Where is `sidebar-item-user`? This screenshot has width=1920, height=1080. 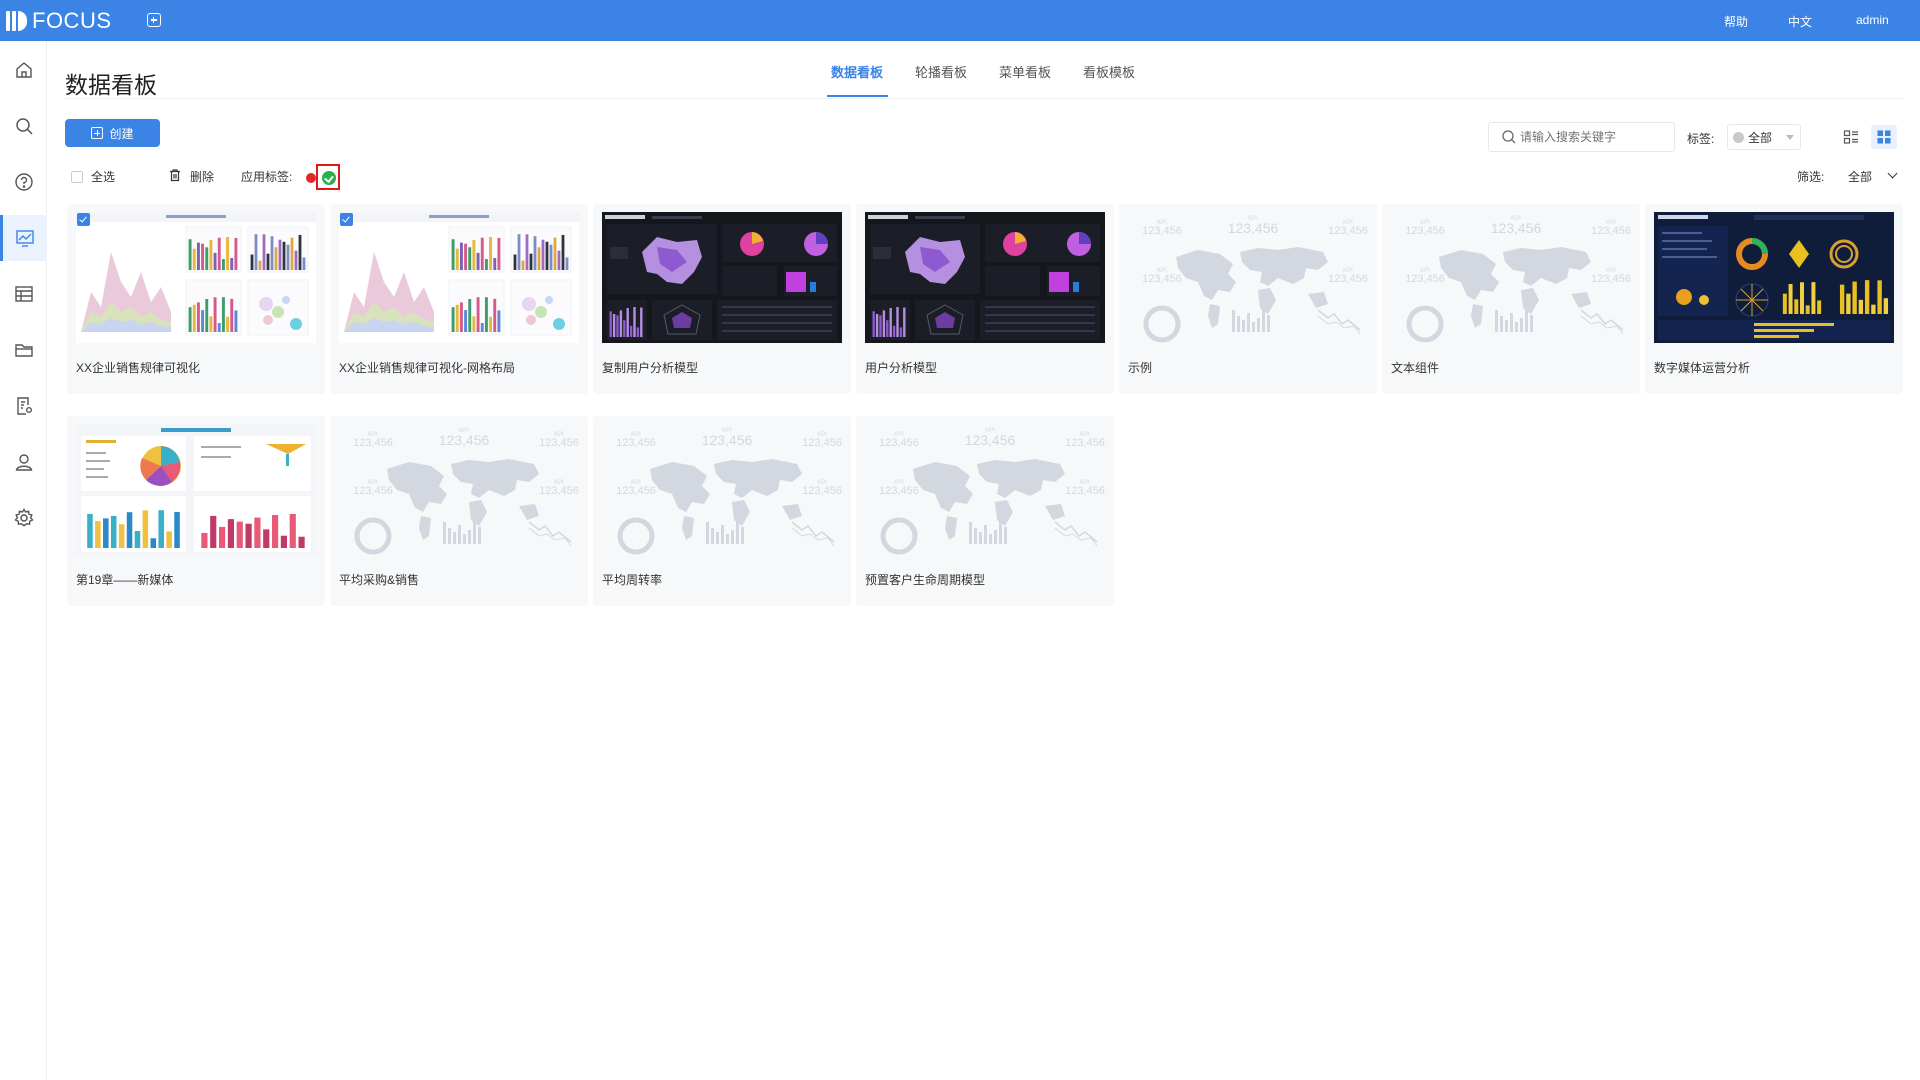
sidebar-item-user is located at coordinates (23, 462).